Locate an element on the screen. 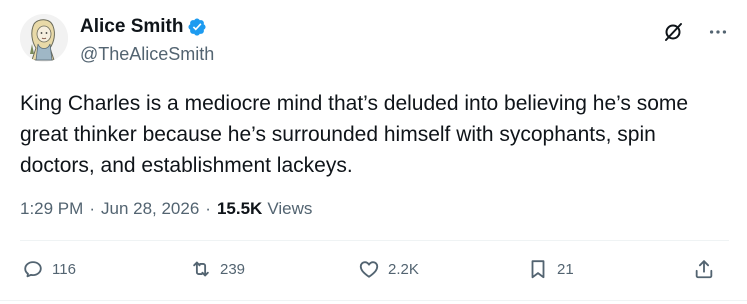 The image size is (747, 304). avatar-illustration is located at coordinates (44, 38).